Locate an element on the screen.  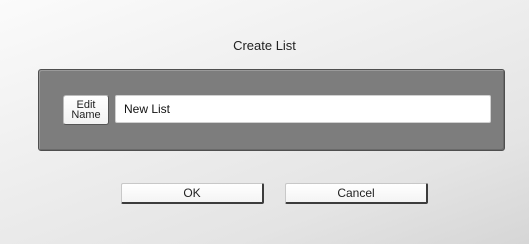
ok-button: OK is located at coordinates (192, 193).